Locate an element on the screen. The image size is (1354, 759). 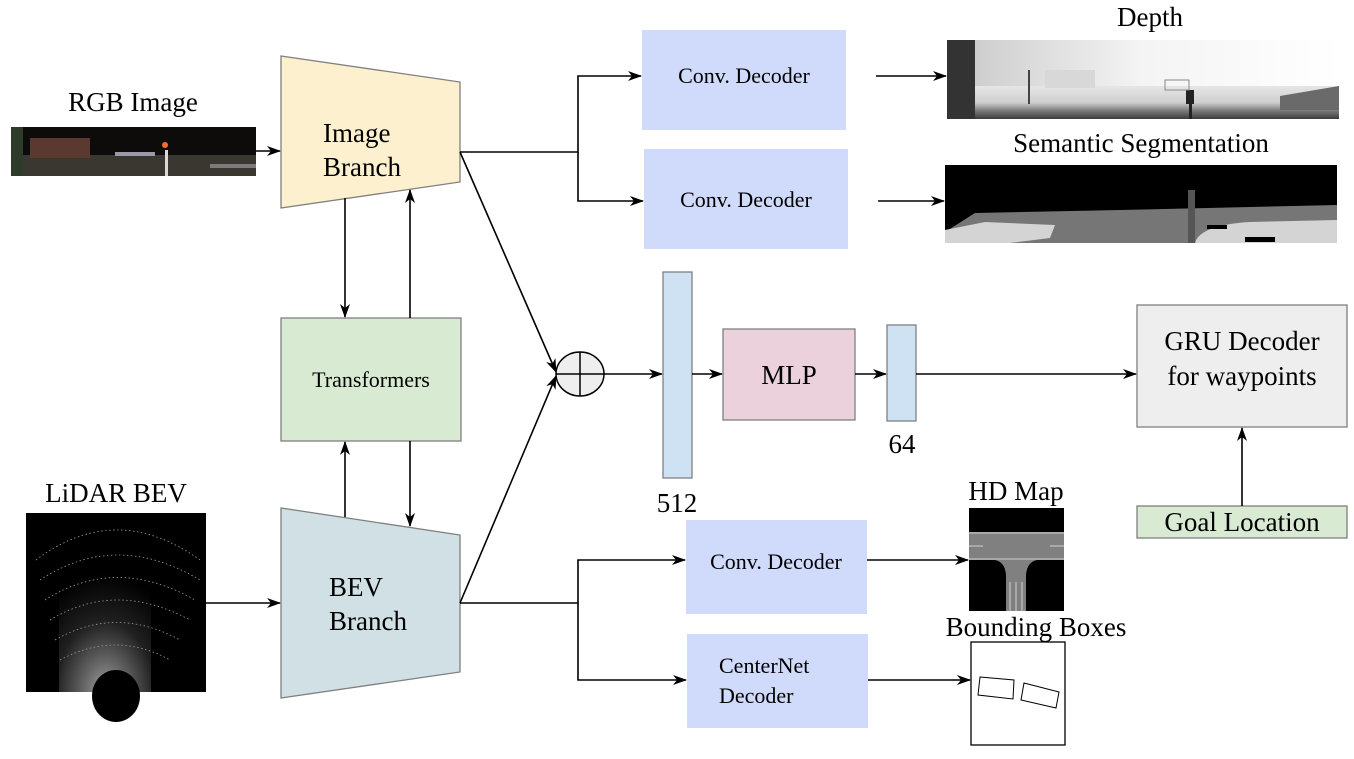
mlp-block: MLP is located at coordinates (789, 374).